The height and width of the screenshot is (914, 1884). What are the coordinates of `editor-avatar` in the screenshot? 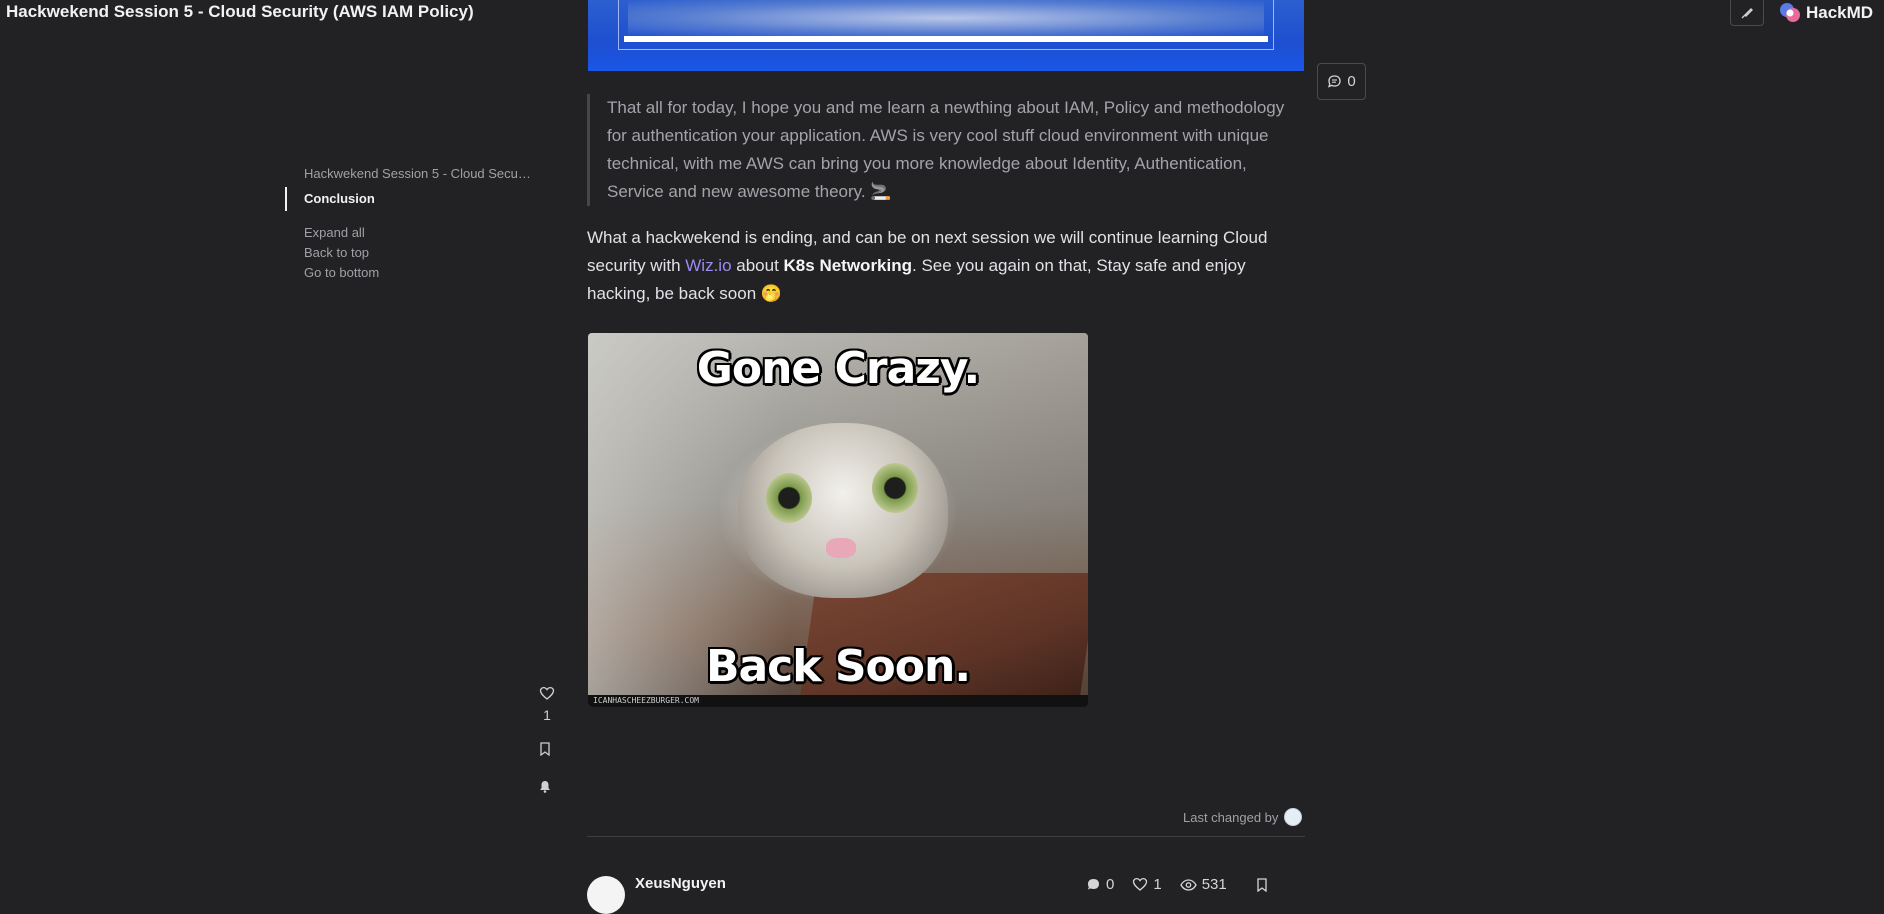 It's located at (1293, 817).